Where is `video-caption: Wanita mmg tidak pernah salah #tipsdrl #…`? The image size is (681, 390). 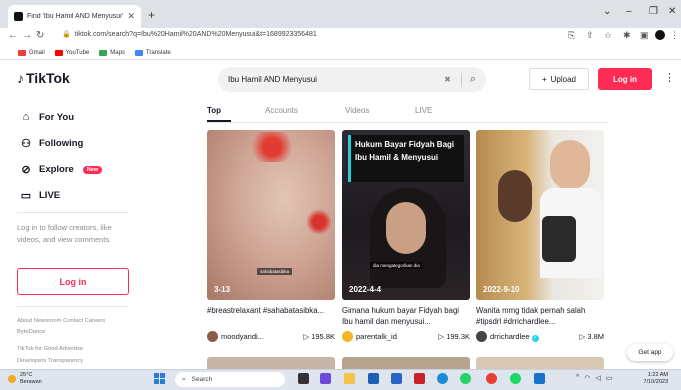
video-caption: Wanita mmg tidak pernah salah #tipsdrl #… is located at coordinates (540, 316).